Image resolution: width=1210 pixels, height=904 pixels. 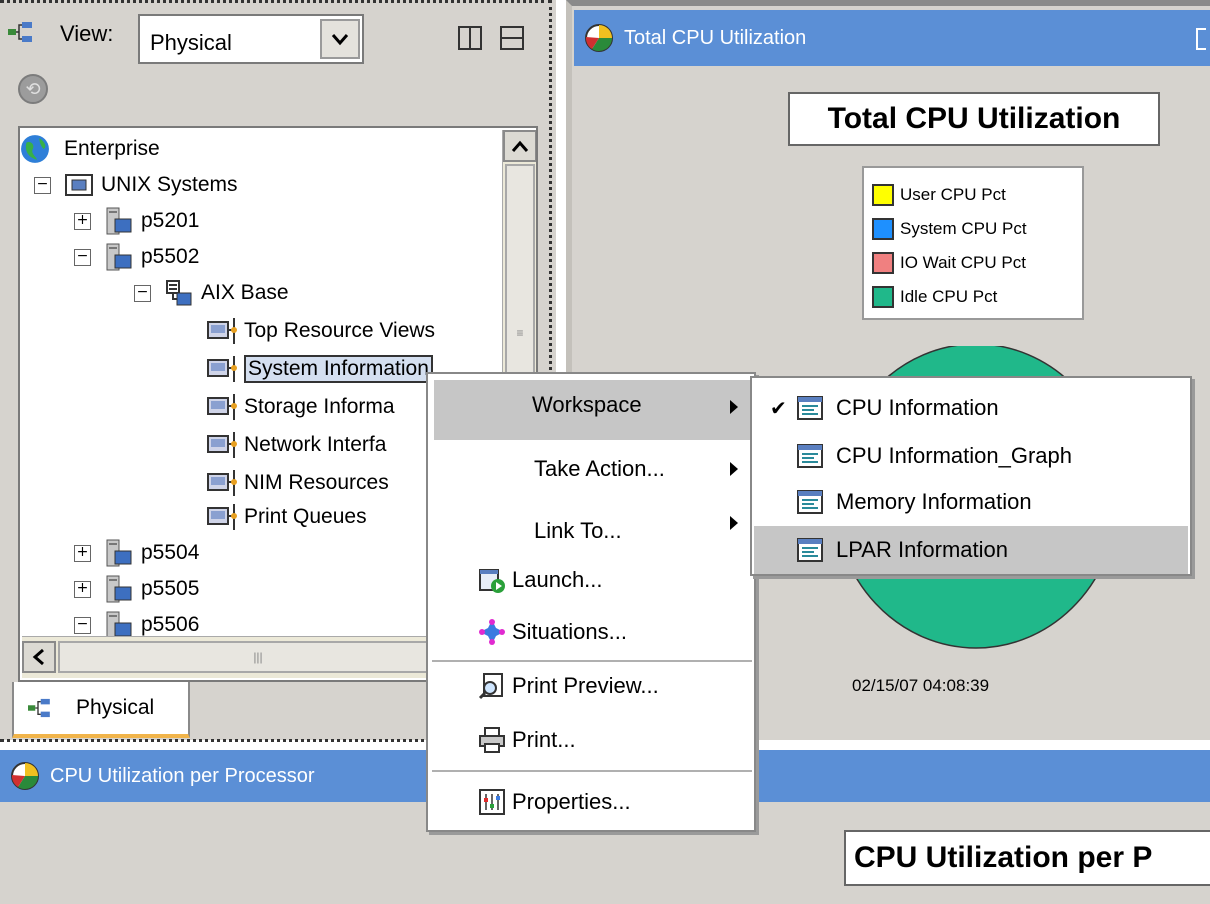 What do you see at coordinates (974, 119) in the screenshot?
I see `chart-title: Total CPU Utilization` at bounding box center [974, 119].